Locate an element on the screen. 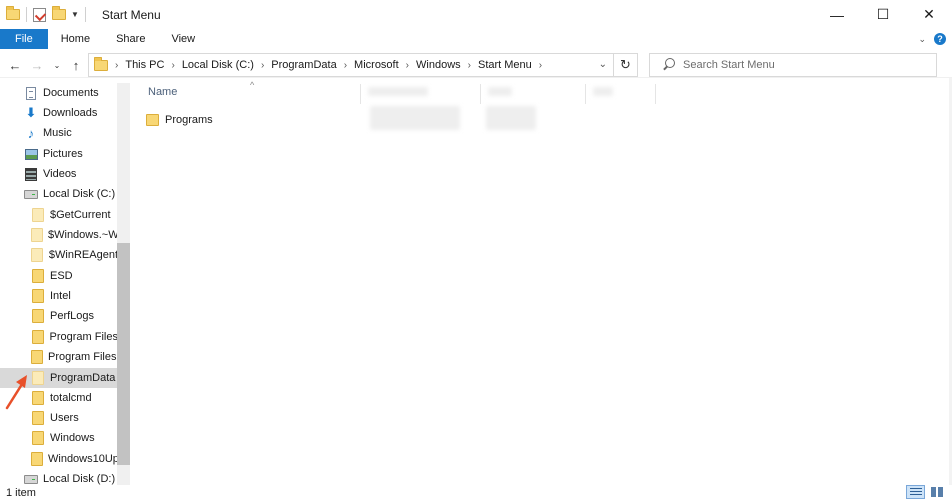 The width and height of the screenshot is (952, 500). column-header-type is located at coordinates (500, 91).